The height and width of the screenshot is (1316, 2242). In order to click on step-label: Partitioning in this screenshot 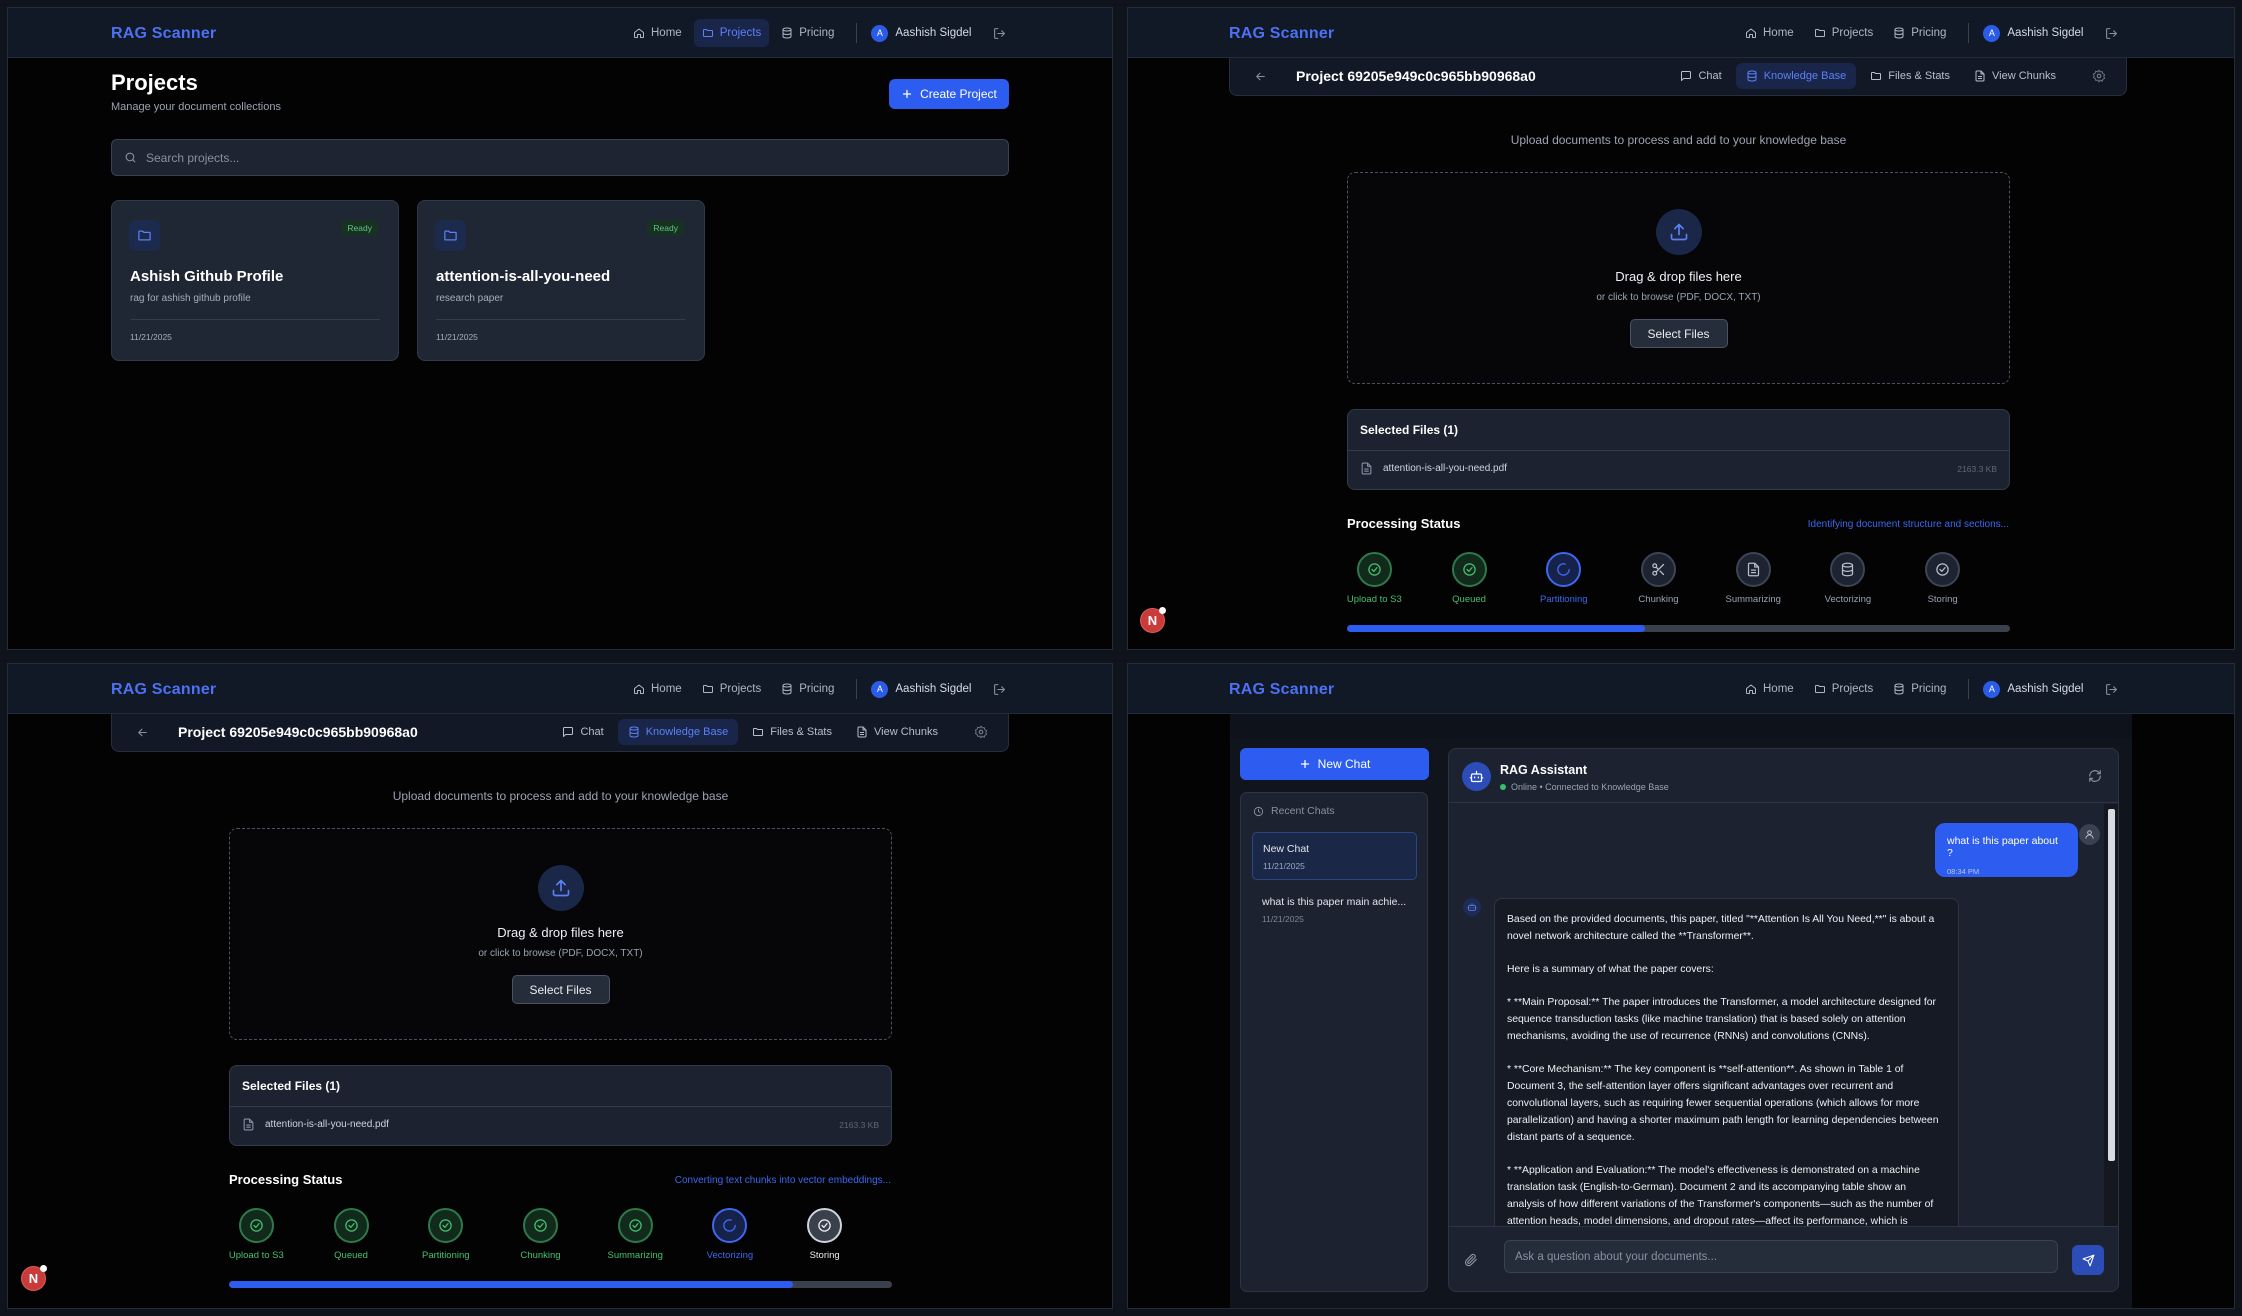, I will do `click(446, 1255)`.